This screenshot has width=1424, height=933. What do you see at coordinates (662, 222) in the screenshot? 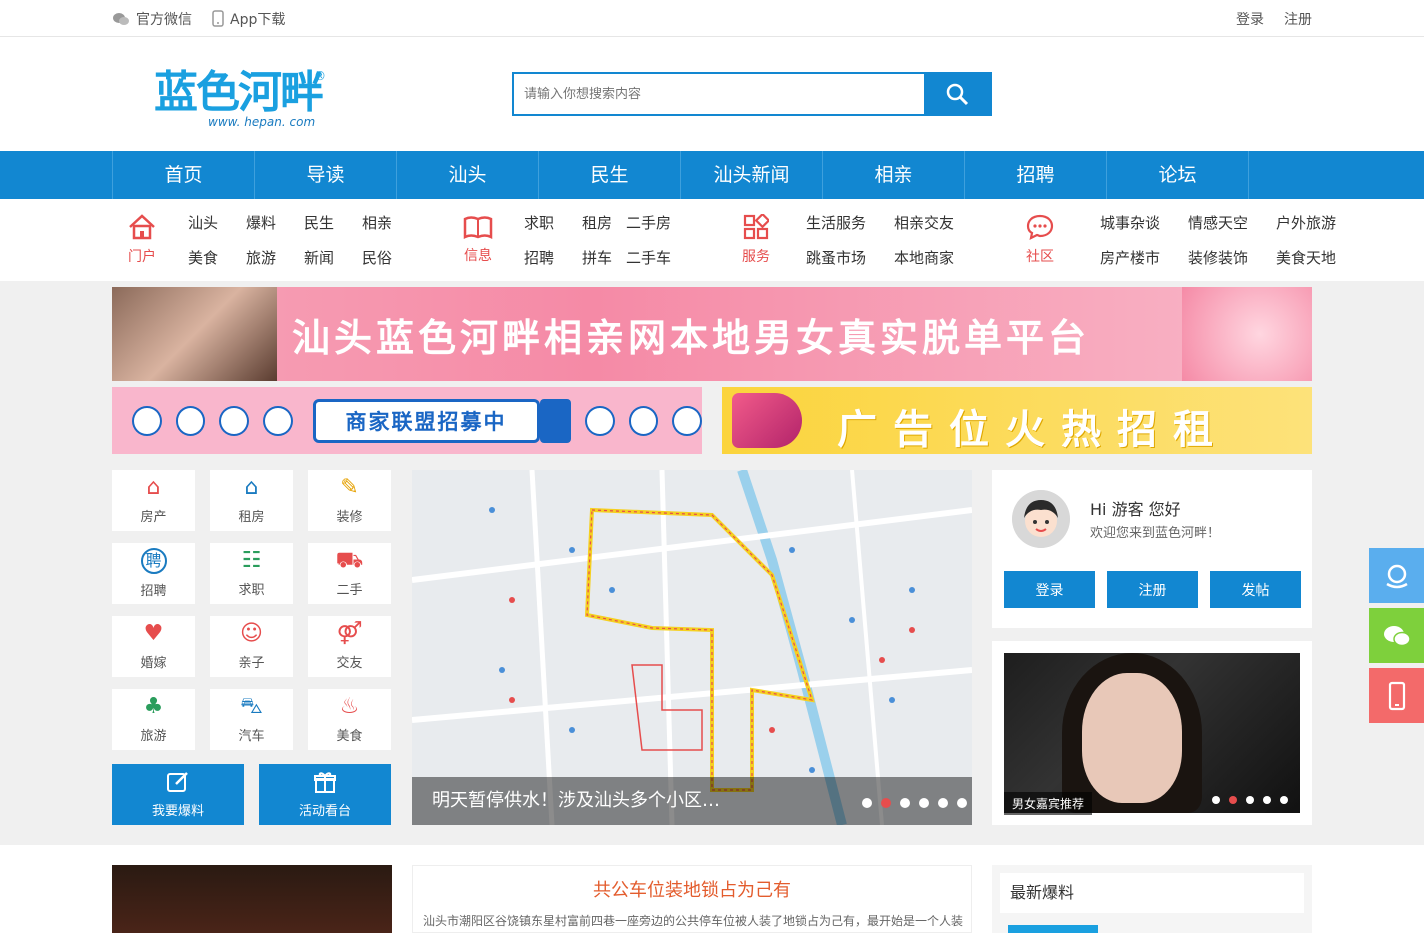
I see `subnav-link: 二手房` at bounding box center [662, 222].